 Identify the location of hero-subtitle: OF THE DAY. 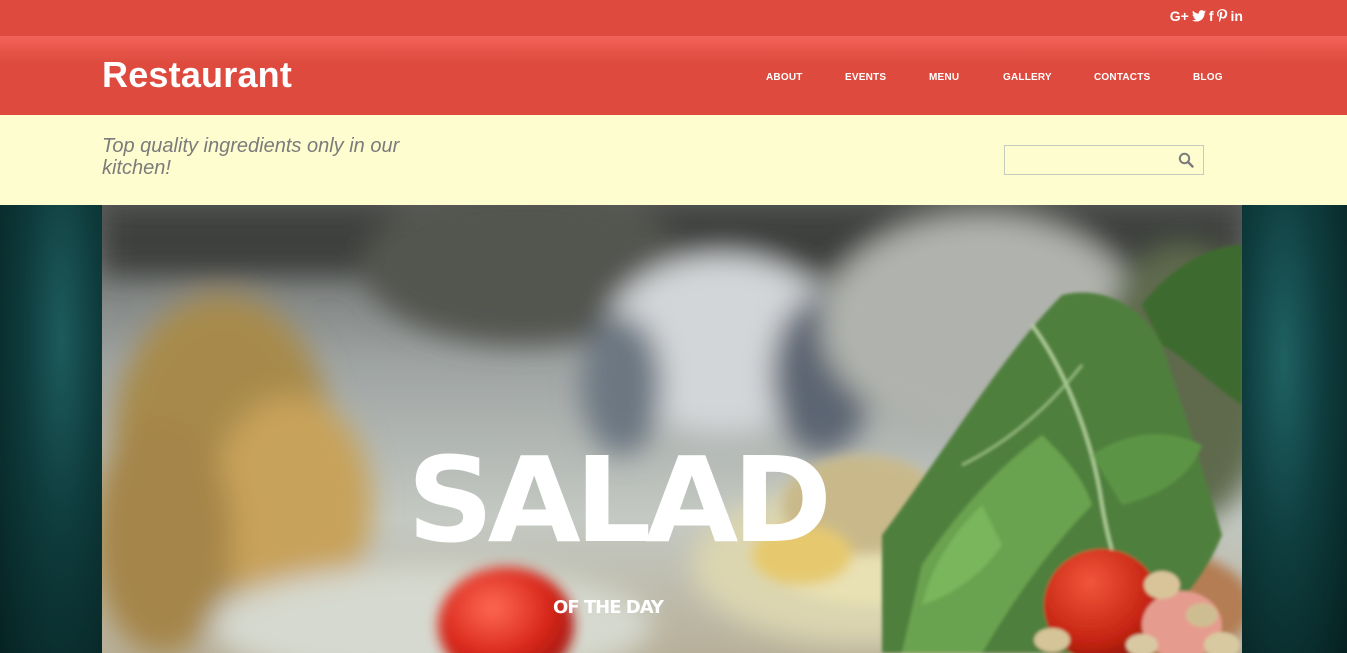
(608, 607).